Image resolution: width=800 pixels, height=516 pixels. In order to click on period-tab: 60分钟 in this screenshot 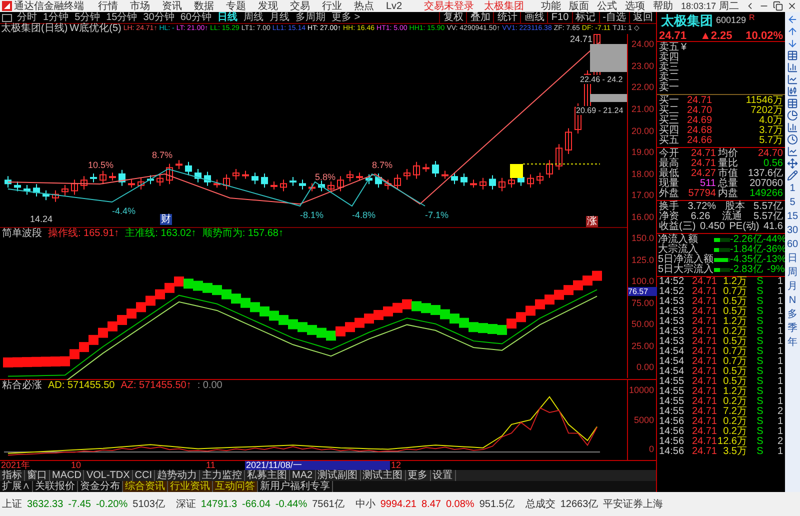, I will do `click(196, 17)`.